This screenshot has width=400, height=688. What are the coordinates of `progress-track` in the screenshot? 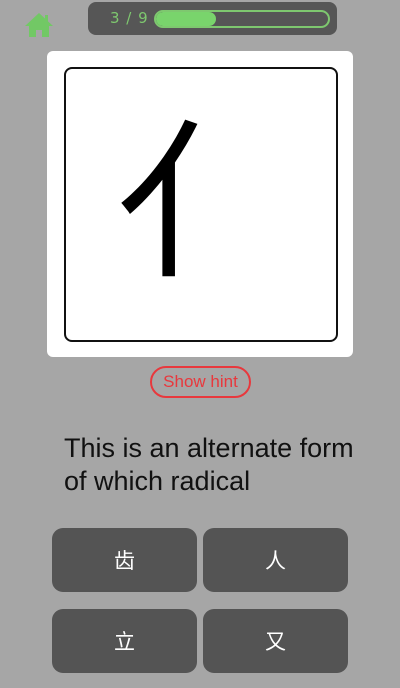 It's located at (242, 19).